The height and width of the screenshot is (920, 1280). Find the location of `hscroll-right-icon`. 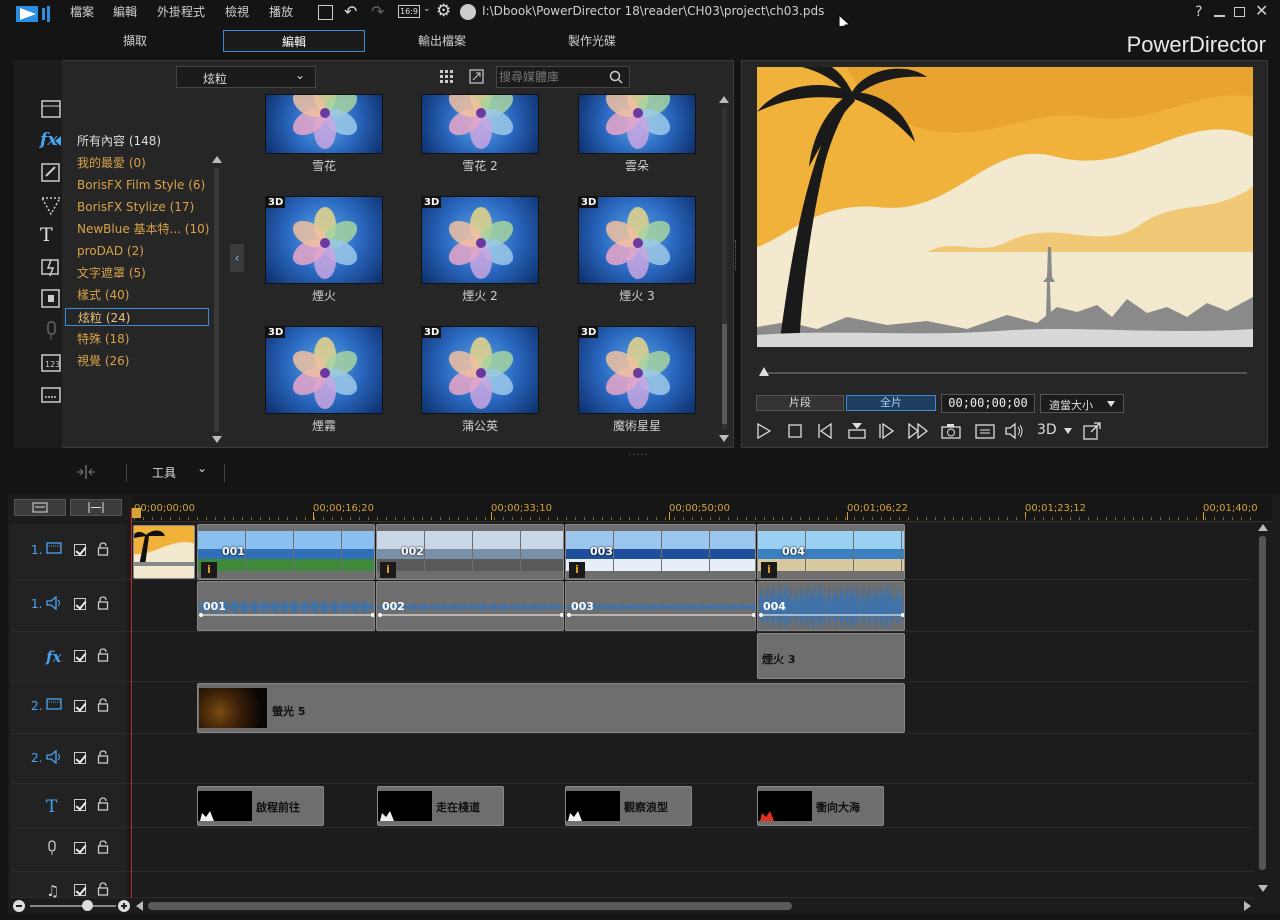

hscroll-right-icon is located at coordinates (1247, 906).